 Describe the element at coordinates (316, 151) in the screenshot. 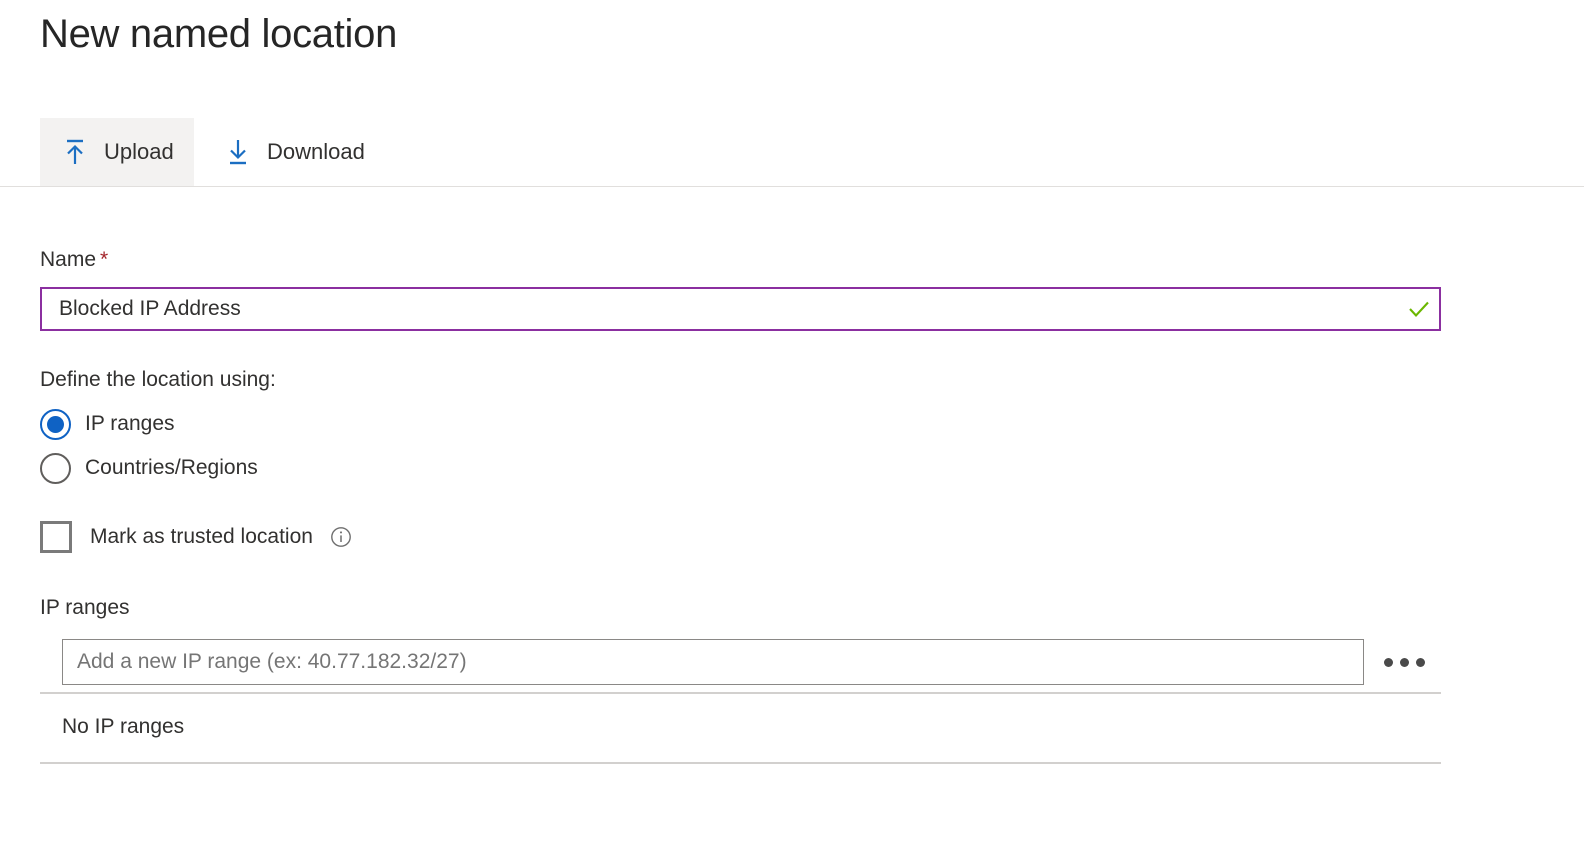

I see `download-button-label: Download` at that location.